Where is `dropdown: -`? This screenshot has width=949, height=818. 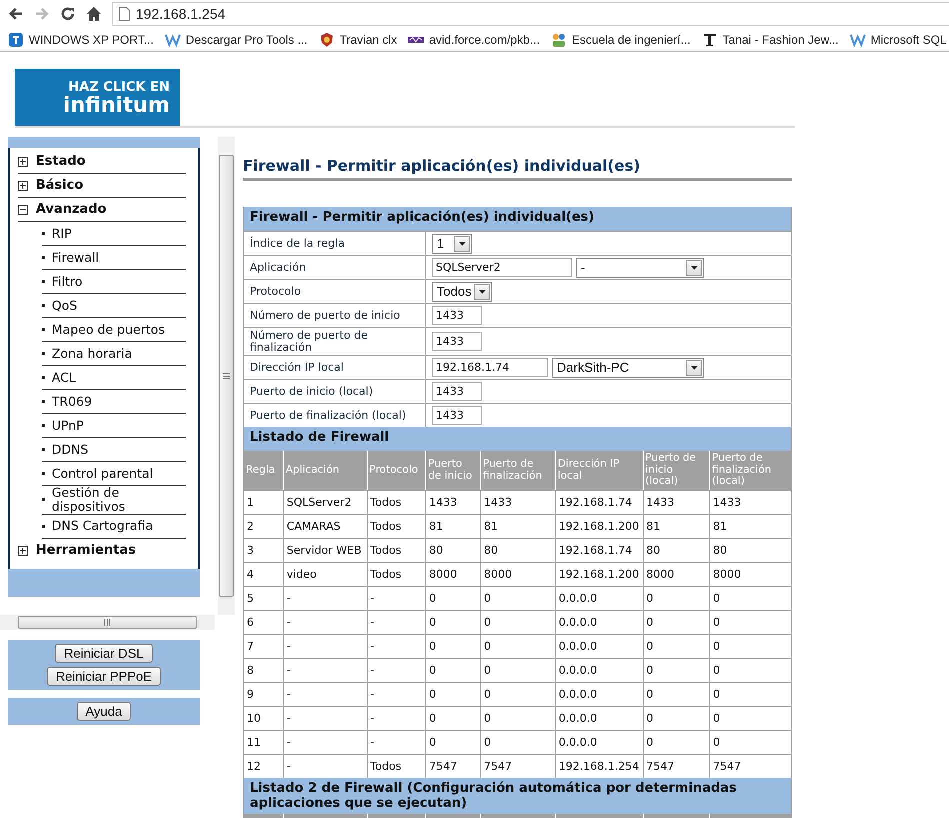
dropdown: - is located at coordinates (640, 268).